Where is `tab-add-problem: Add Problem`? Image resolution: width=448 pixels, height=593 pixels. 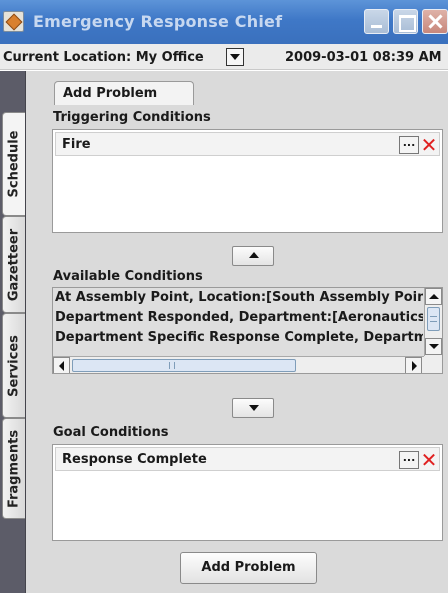
tab-add-problem: Add Problem is located at coordinates (124, 93).